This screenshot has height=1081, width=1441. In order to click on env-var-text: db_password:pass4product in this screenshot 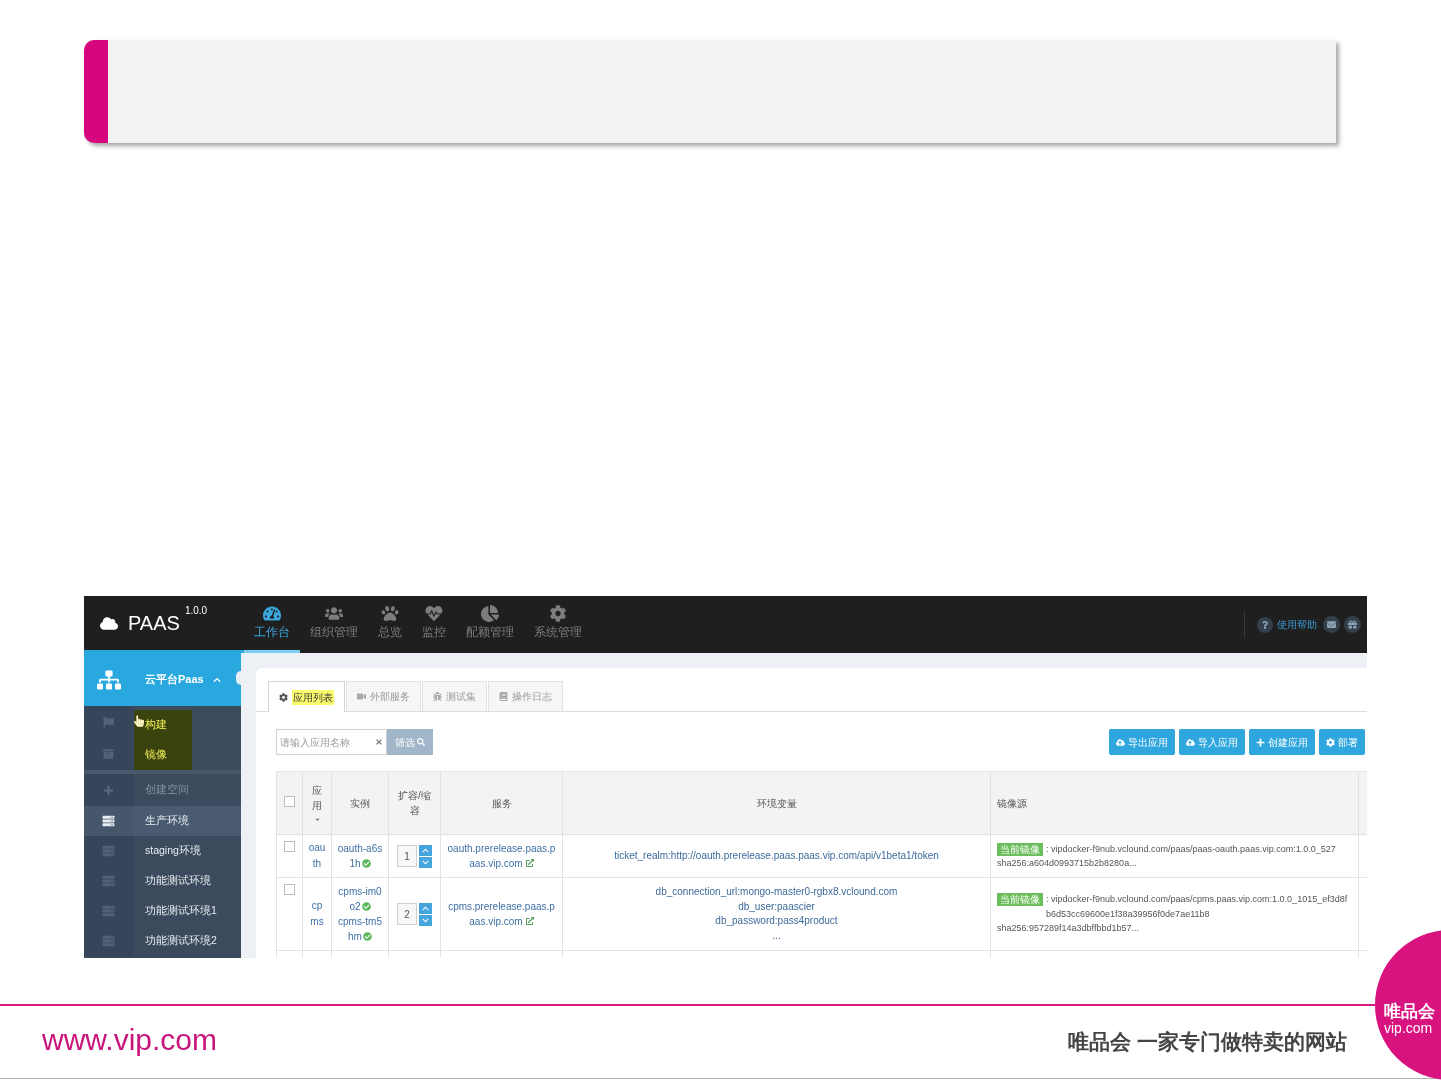, I will do `click(776, 921)`.